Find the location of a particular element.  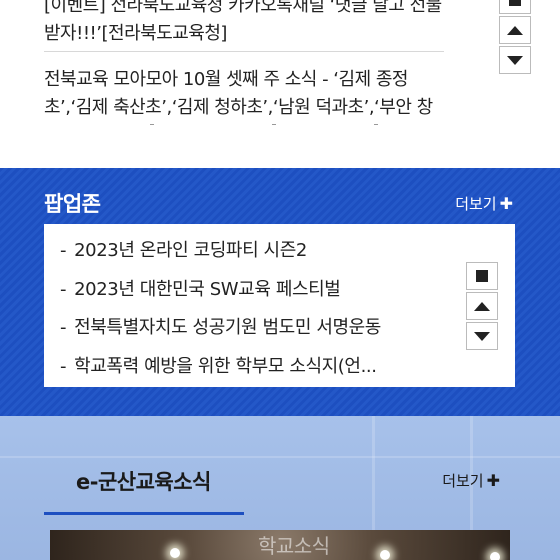

photo-caption: 학교소식 is located at coordinates (294, 546).